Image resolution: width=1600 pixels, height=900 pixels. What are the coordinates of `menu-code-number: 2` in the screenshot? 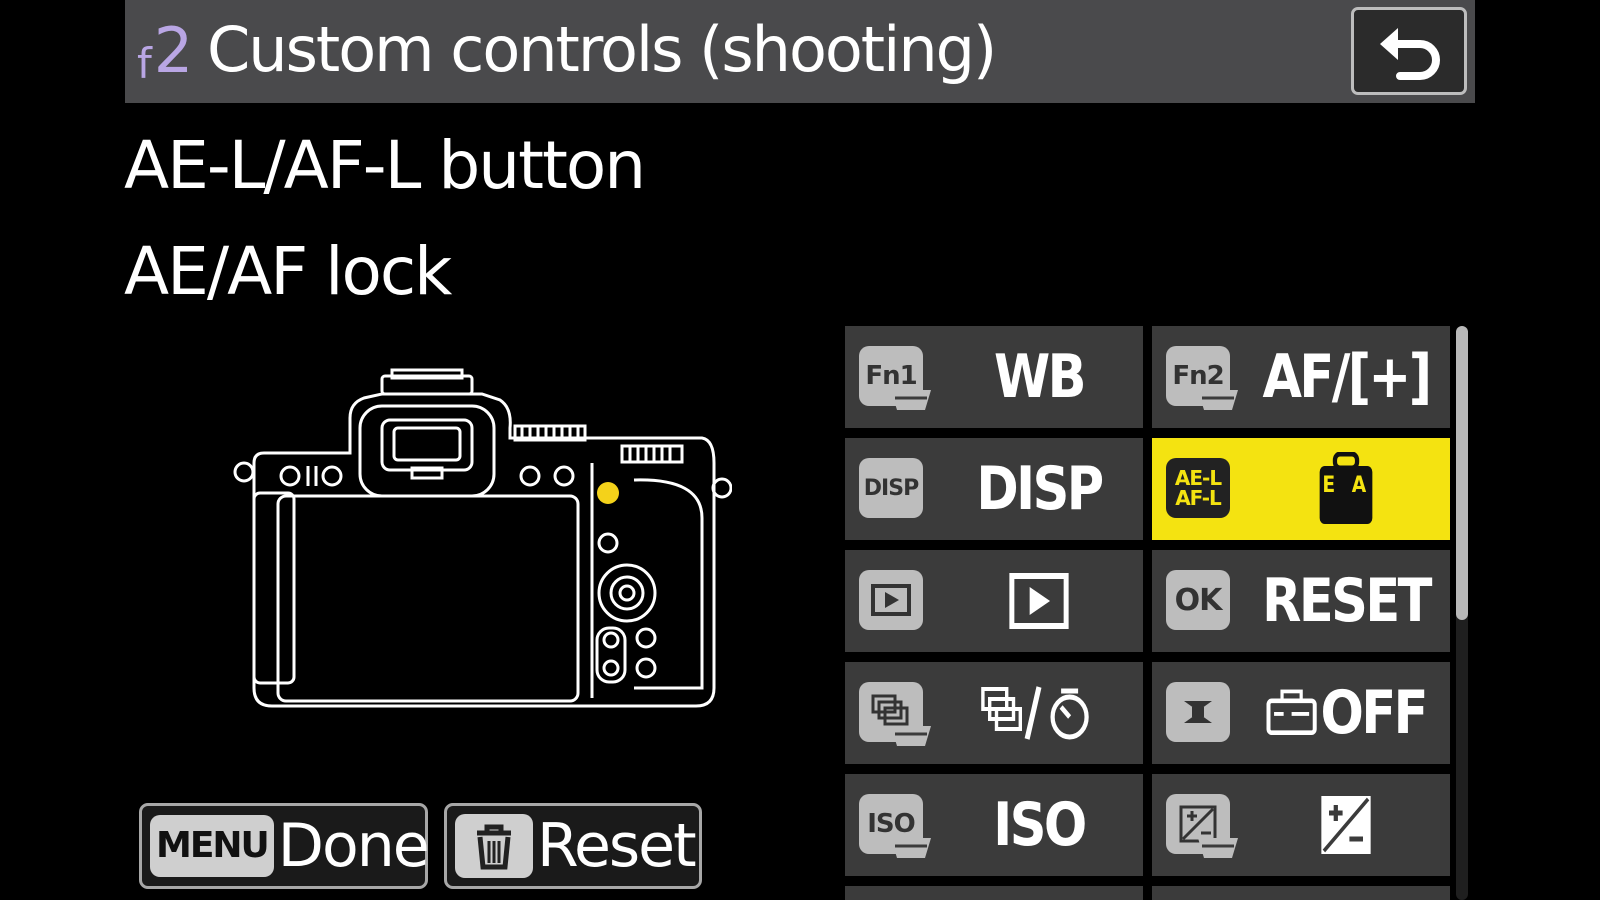 It's located at (173, 50).